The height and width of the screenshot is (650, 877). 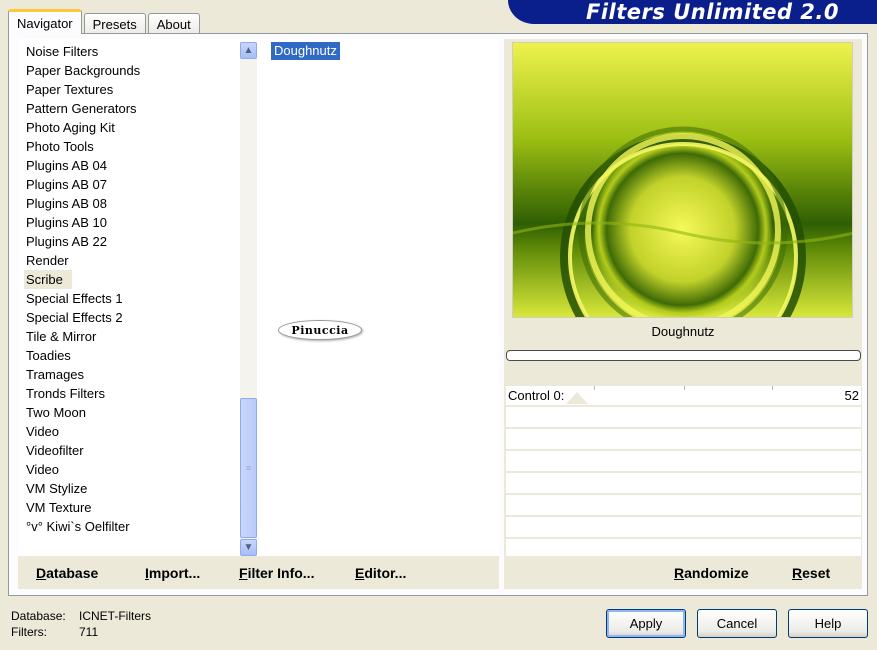 What do you see at coordinates (83, 70) in the screenshot?
I see `category-item: Paper Backgrounds` at bounding box center [83, 70].